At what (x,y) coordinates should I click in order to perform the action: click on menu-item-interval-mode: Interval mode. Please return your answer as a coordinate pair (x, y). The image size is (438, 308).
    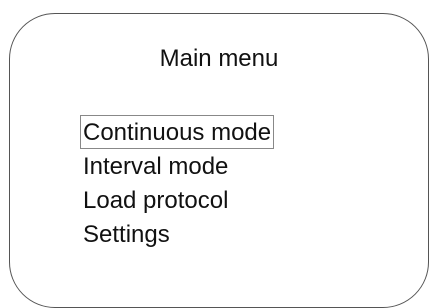
    Looking at the image, I should click on (177, 166).